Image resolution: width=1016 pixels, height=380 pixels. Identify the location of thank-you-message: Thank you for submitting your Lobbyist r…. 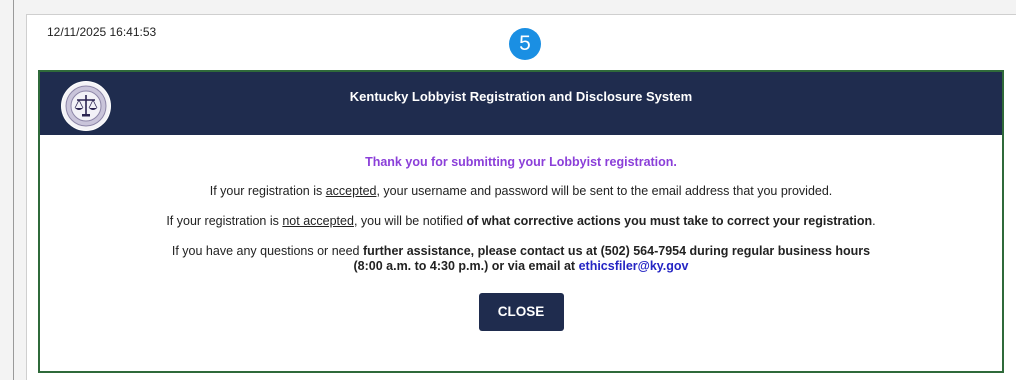
(521, 162).